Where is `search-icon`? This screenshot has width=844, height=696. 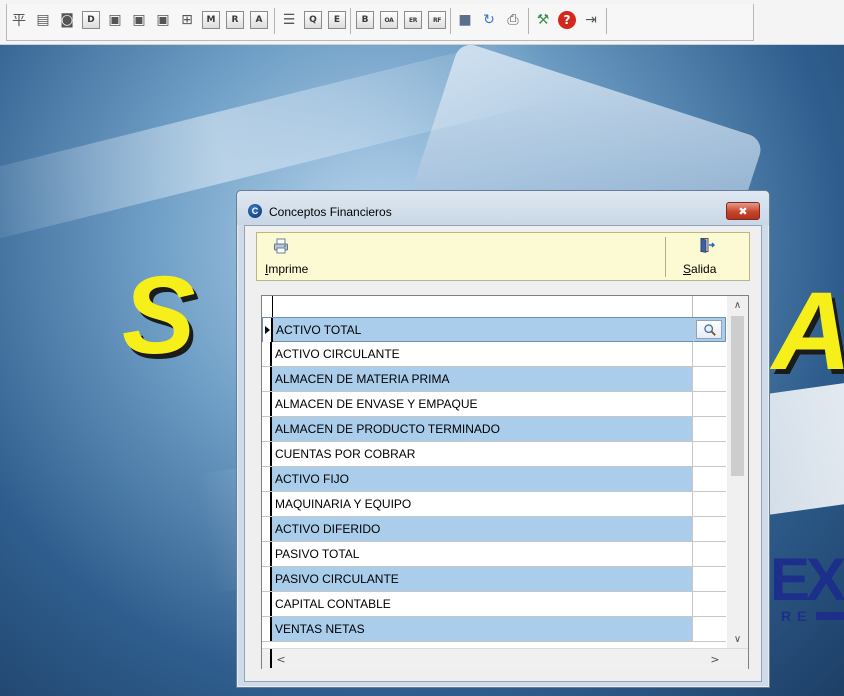 search-icon is located at coordinates (710, 330).